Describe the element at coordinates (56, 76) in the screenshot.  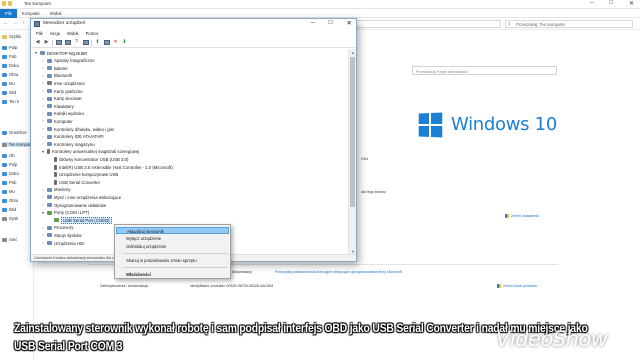
I see `device-node: › Bluetooth` at that location.